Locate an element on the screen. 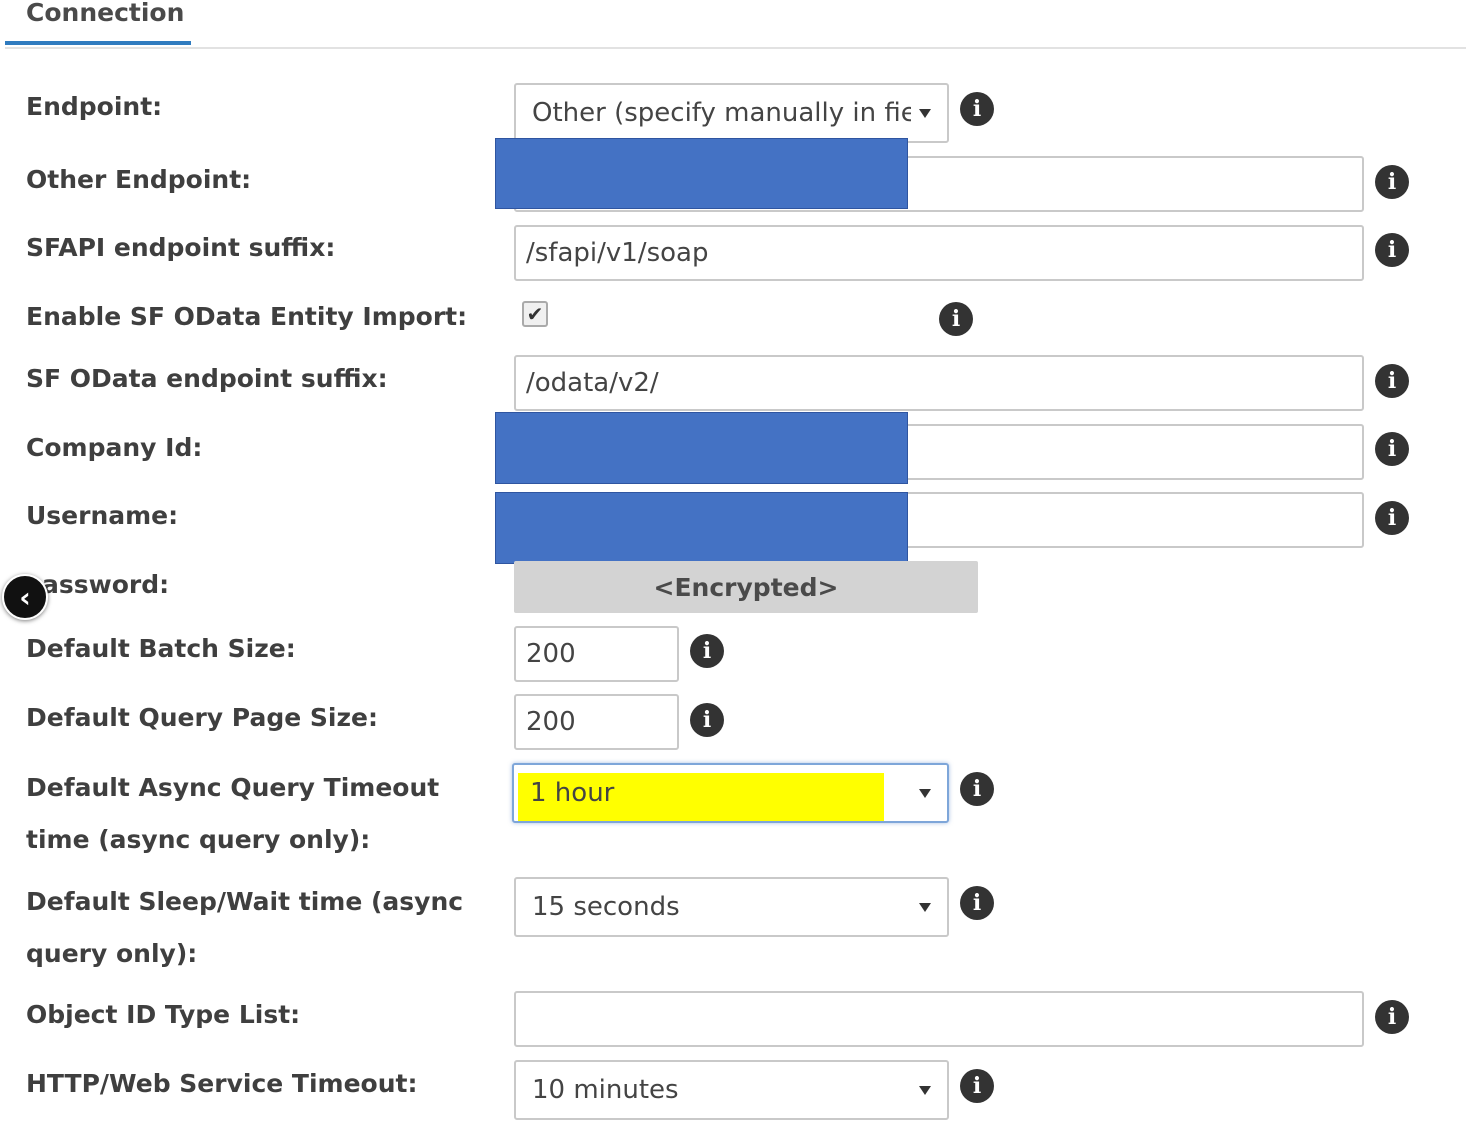 The image size is (1466, 1125). page-size-input: 200 is located at coordinates (596, 722).